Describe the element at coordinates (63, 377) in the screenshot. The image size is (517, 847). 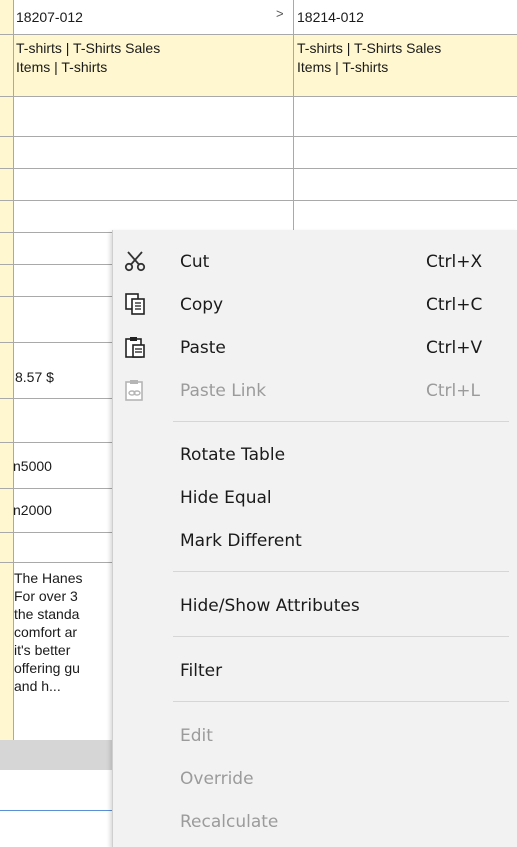
I see `price-cell: 8.57 $` at that location.